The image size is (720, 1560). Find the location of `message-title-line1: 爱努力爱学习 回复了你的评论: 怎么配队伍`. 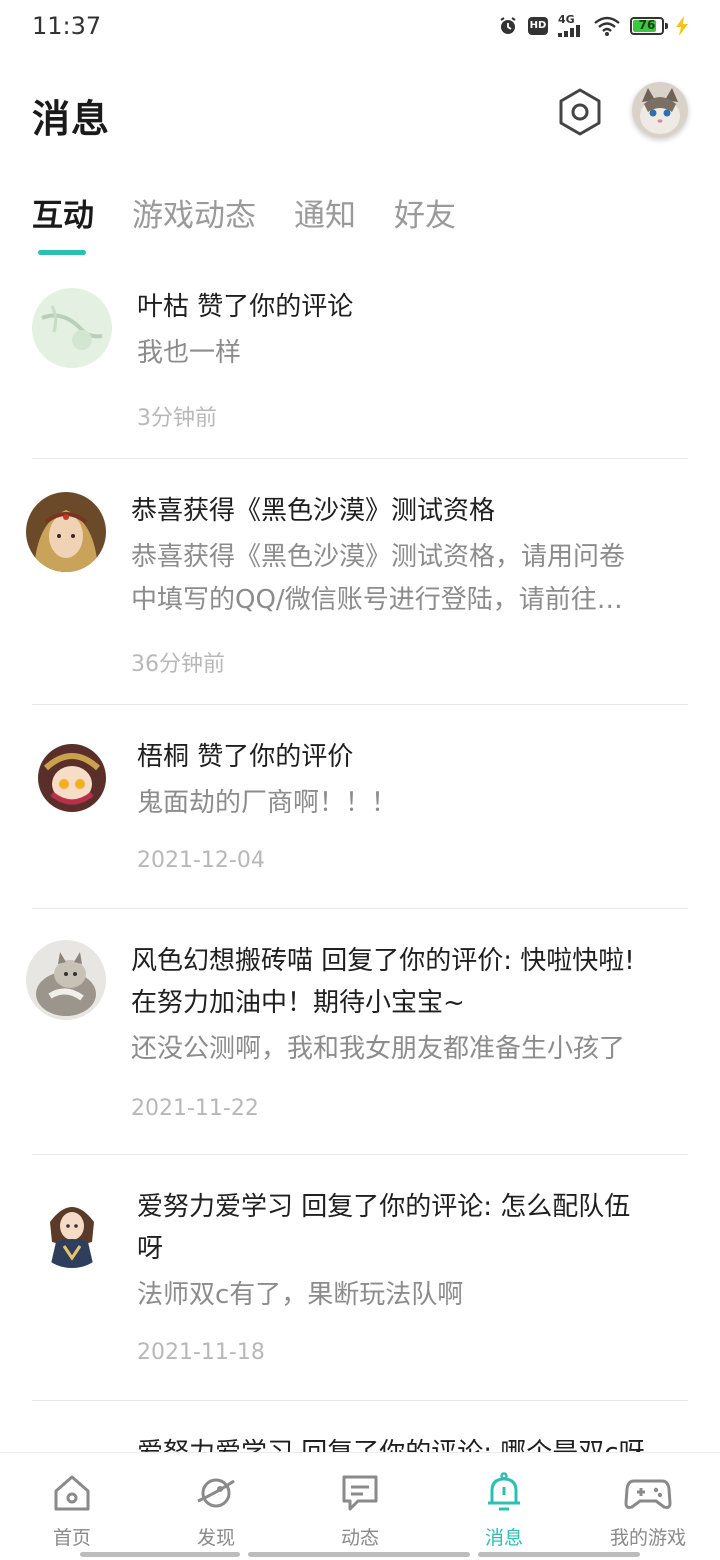

message-title-line1: 爱努力爱学习 回复了你的评论: 怎么配队伍 is located at coordinates (384, 1207).